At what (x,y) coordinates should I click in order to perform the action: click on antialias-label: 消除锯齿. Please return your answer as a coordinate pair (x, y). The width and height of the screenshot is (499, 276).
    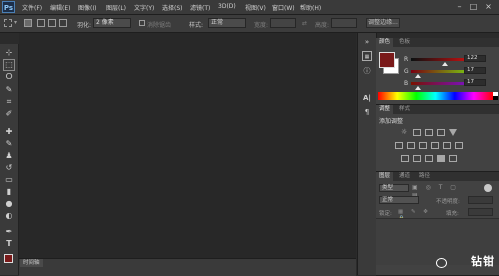
    Looking at the image, I should click on (159, 25).